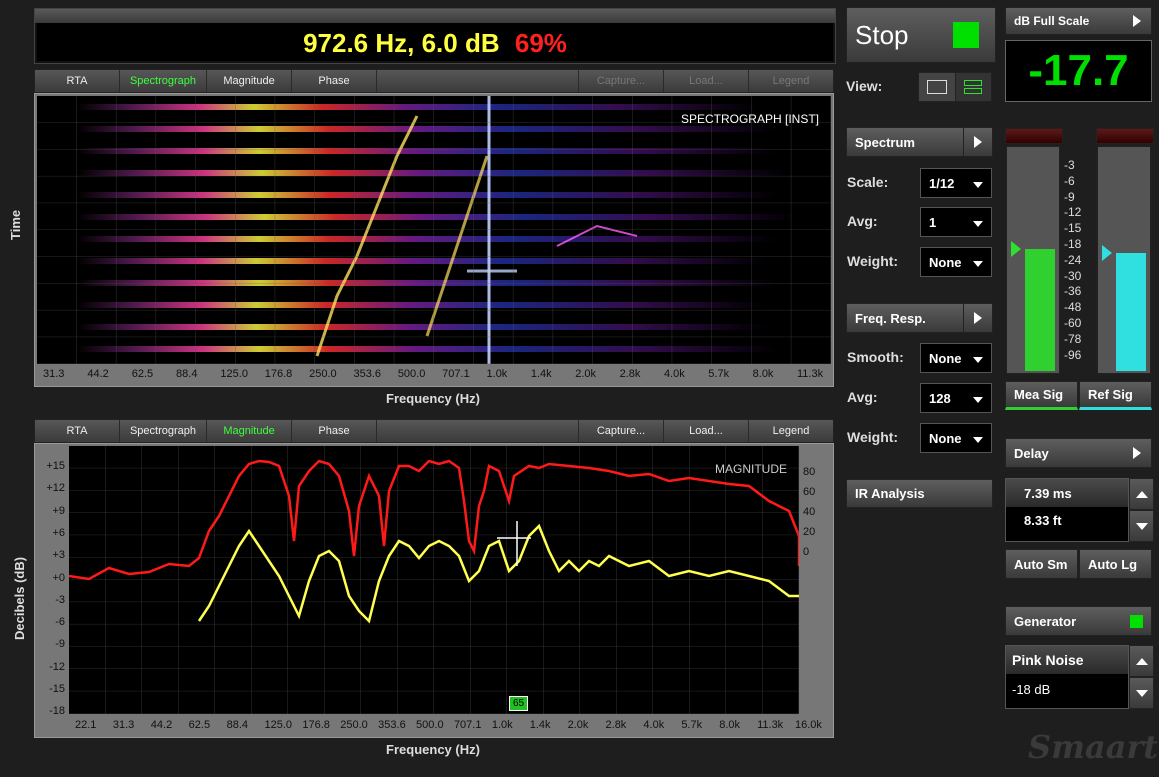  What do you see at coordinates (1073, 212) in the screenshot?
I see `meter-scale-tick: -12` at bounding box center [1073, 212].